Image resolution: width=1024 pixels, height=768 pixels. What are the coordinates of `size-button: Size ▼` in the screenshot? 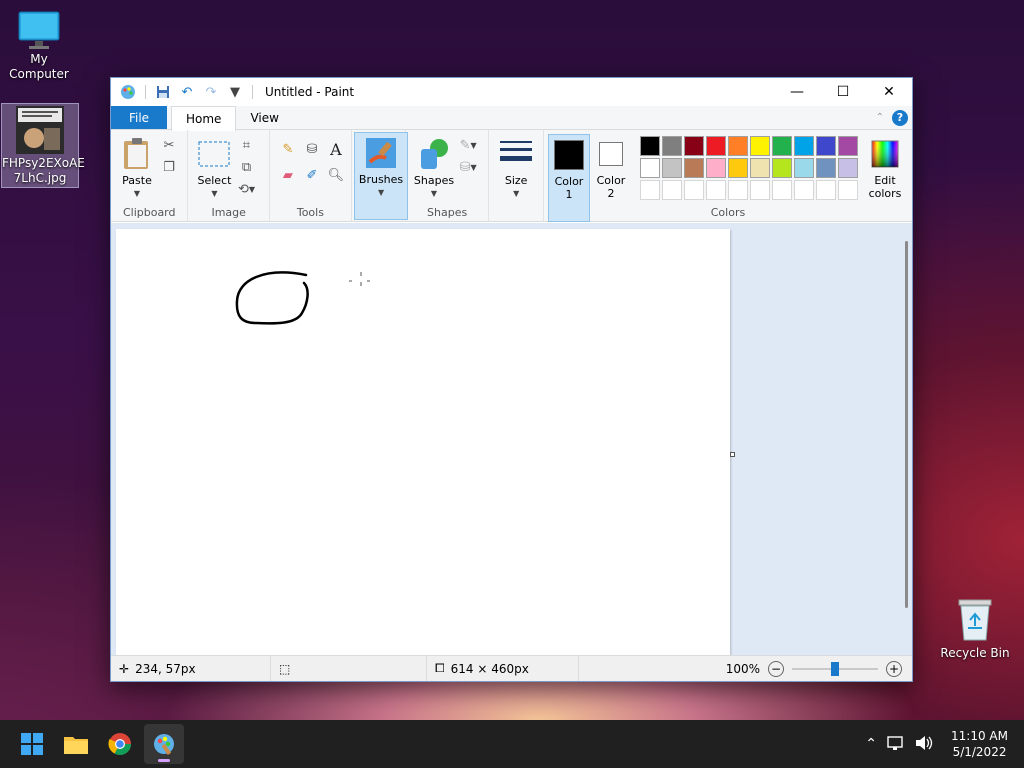 It's located at (516, 178).